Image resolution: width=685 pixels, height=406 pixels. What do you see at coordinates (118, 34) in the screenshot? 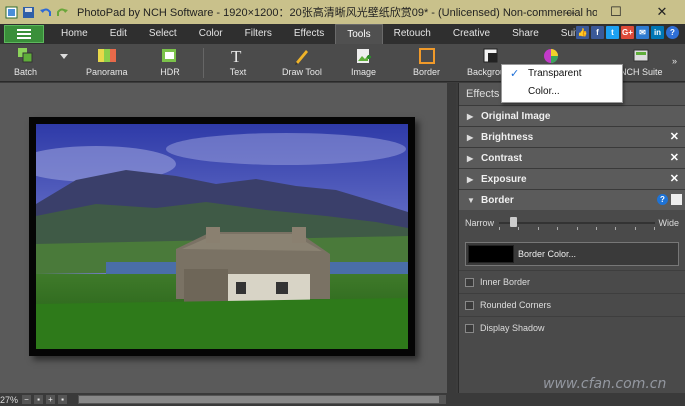
I see `tab-edit: Edit` at bounding box center [118, 34].